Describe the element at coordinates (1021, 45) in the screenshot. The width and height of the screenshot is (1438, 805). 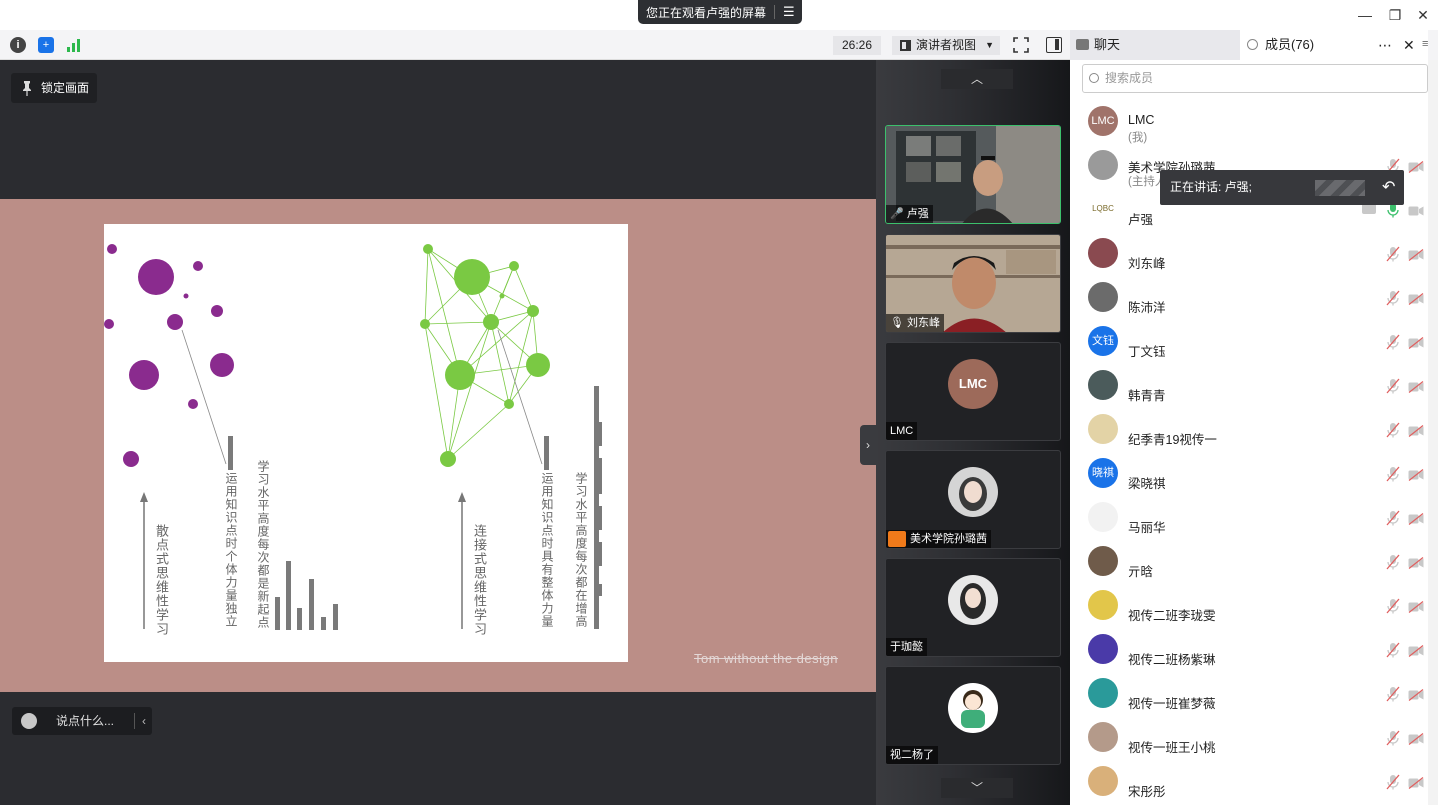
I see `fullscreen-icon` at that location.